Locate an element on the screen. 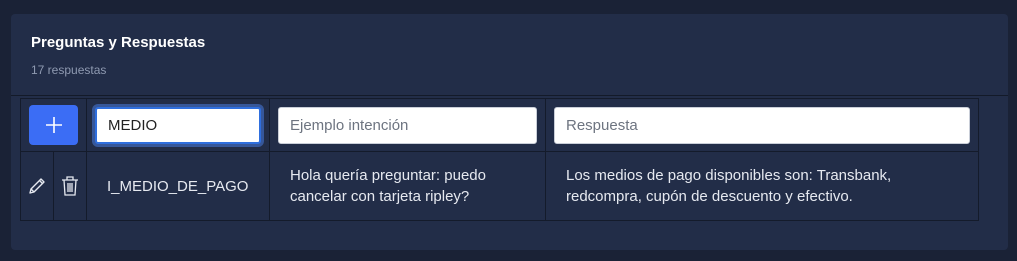 This screenshot has height=261, width=1017. response-count: 17 respuestas is located at coordinates (69, 70).